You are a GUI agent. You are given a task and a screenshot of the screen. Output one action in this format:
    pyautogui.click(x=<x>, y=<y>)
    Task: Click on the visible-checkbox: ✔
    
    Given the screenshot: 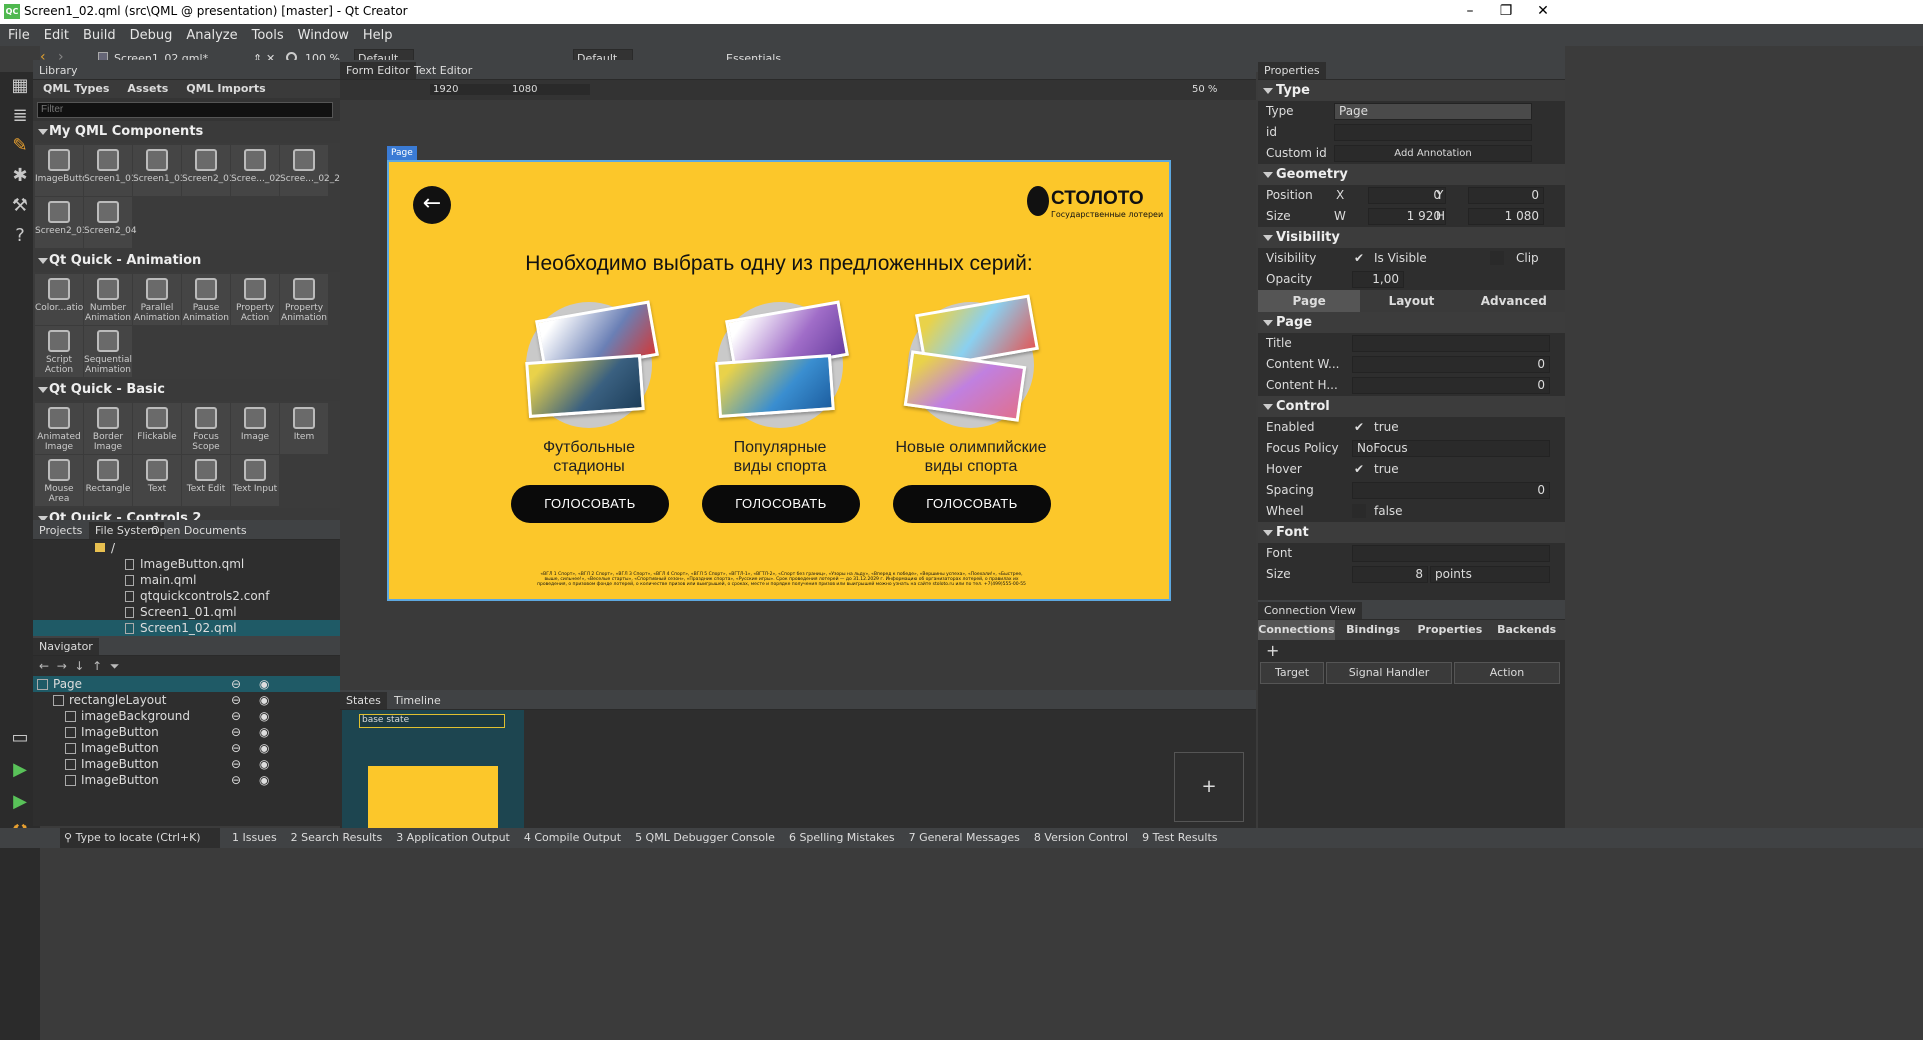 What is the action you would take?
    pyautogui.click(x=1359, y=258)
    